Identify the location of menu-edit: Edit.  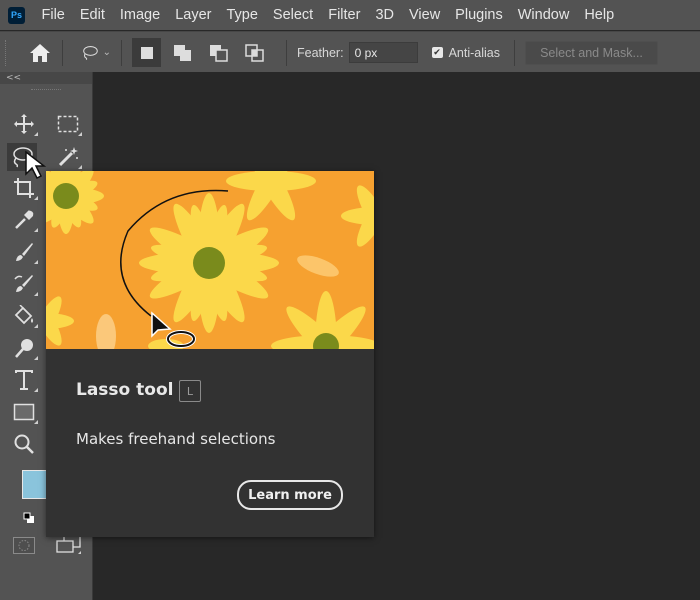
(92, 15).